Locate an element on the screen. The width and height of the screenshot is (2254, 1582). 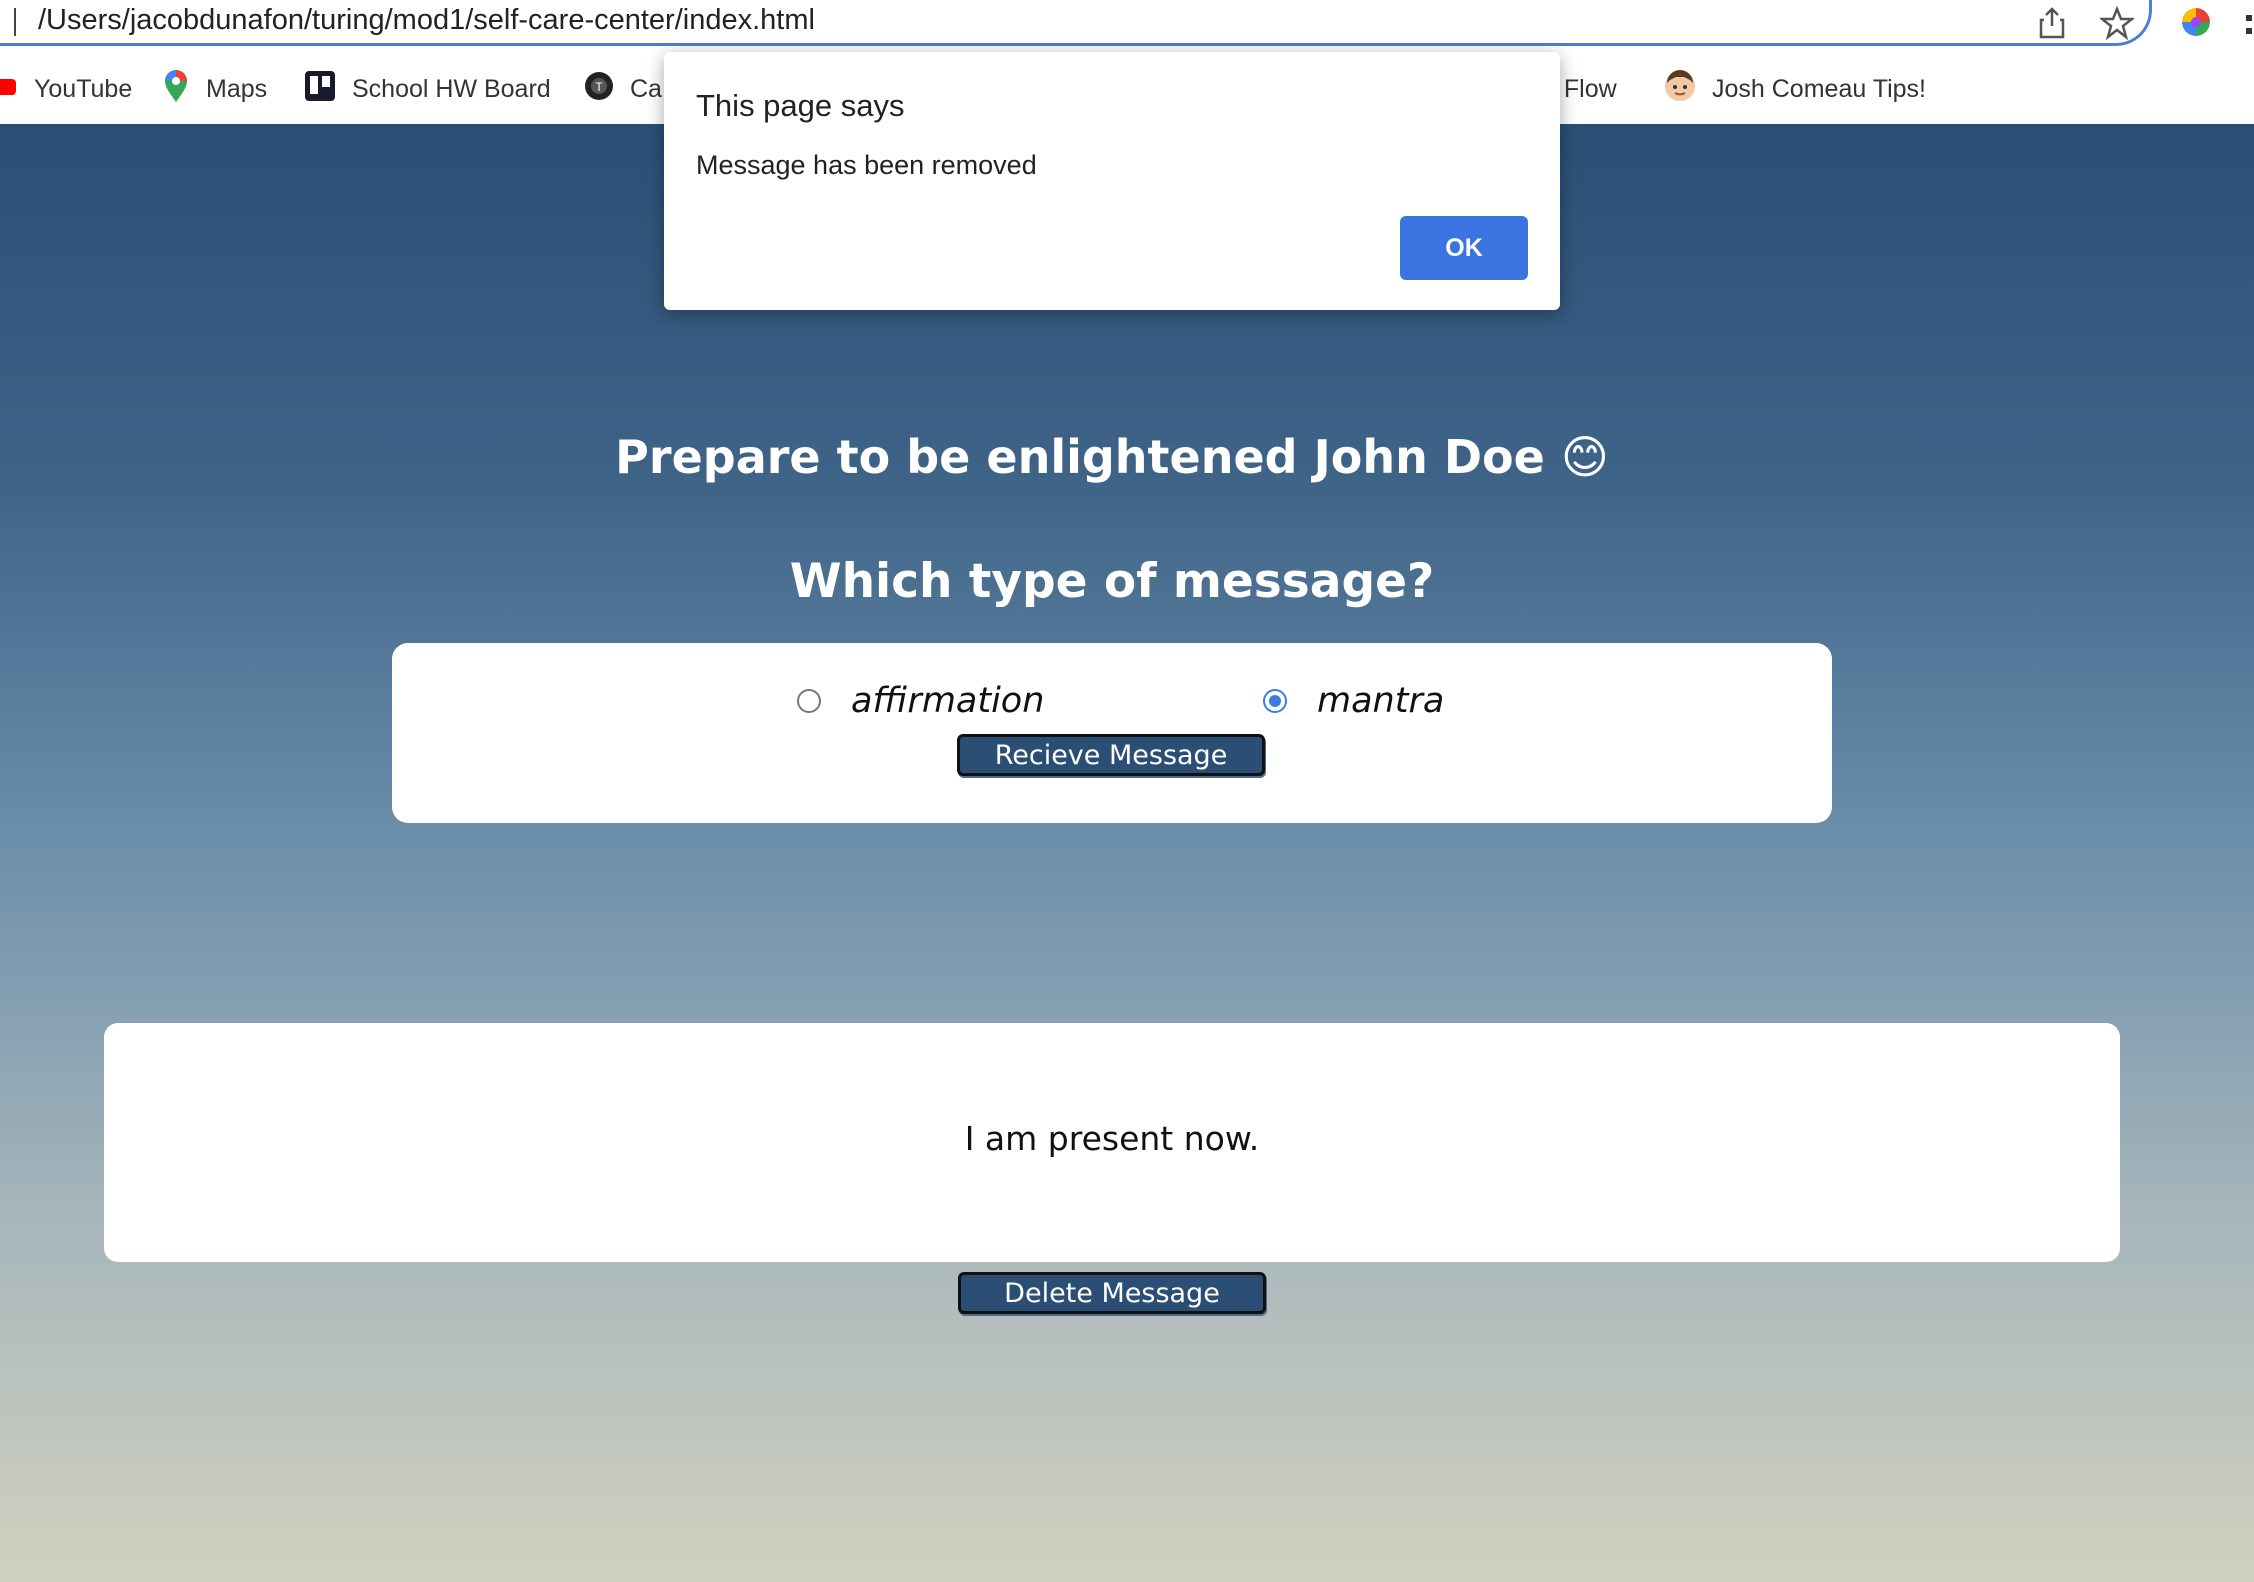
message-display: I am present now. is located at coordinates (1112, 1142).